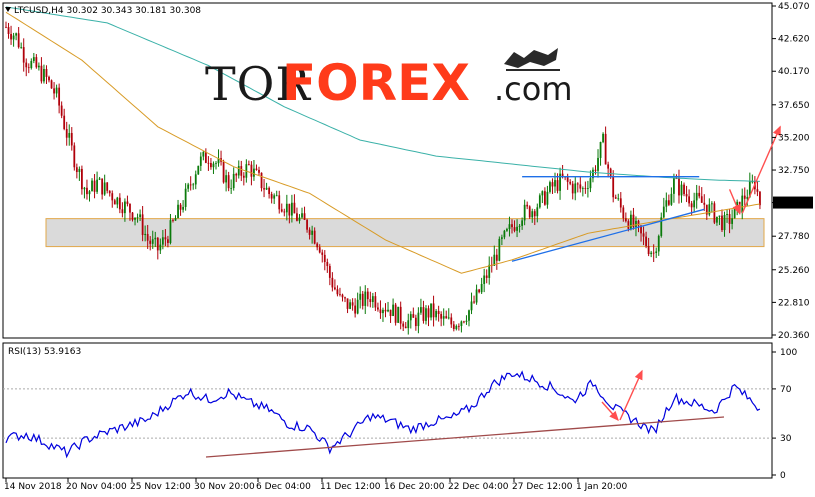  What do you see at coordinates (794, 138) in the screenshot?
I see `price-tick-label: 35.200` at bounding box center [794, 138].